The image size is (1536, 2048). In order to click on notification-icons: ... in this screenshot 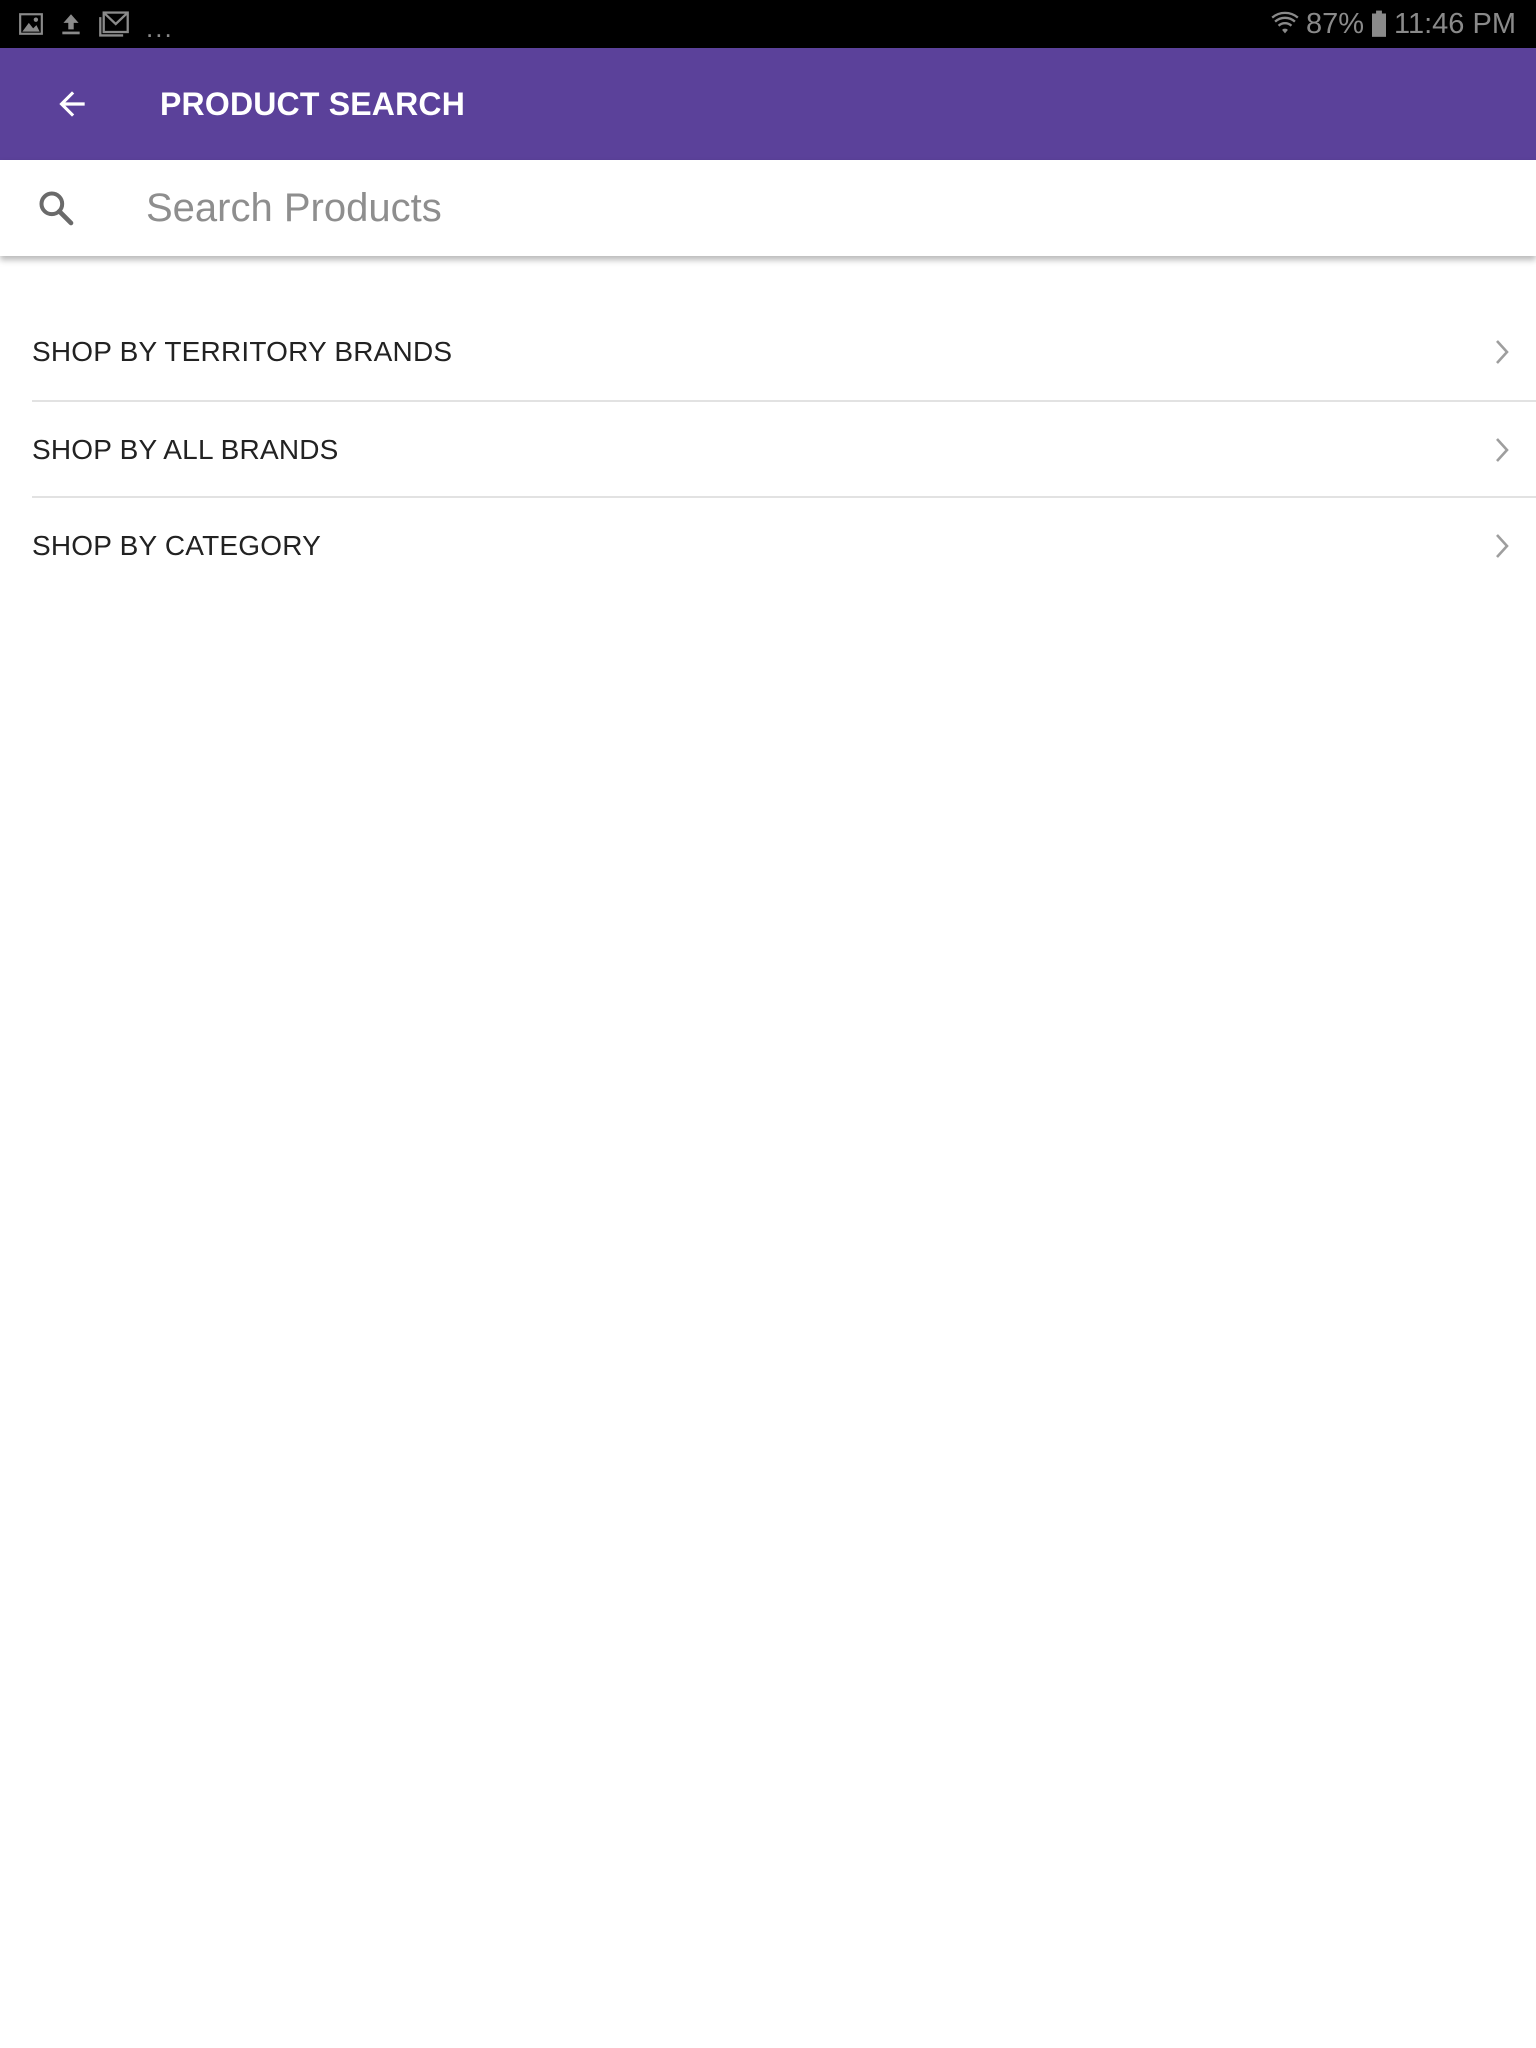, I will do `click(96, 26)`.